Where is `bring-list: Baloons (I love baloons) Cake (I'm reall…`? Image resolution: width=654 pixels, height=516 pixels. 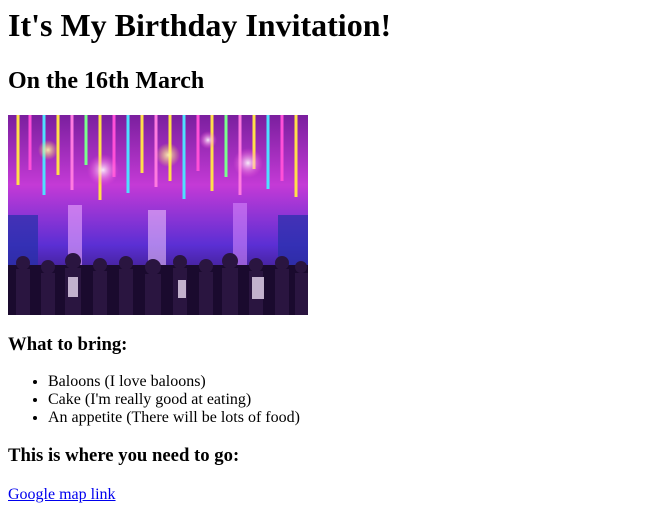 bring-list: Baloons (I love baloons) Cake (I'm reall… is located at coordinates (327, 400).